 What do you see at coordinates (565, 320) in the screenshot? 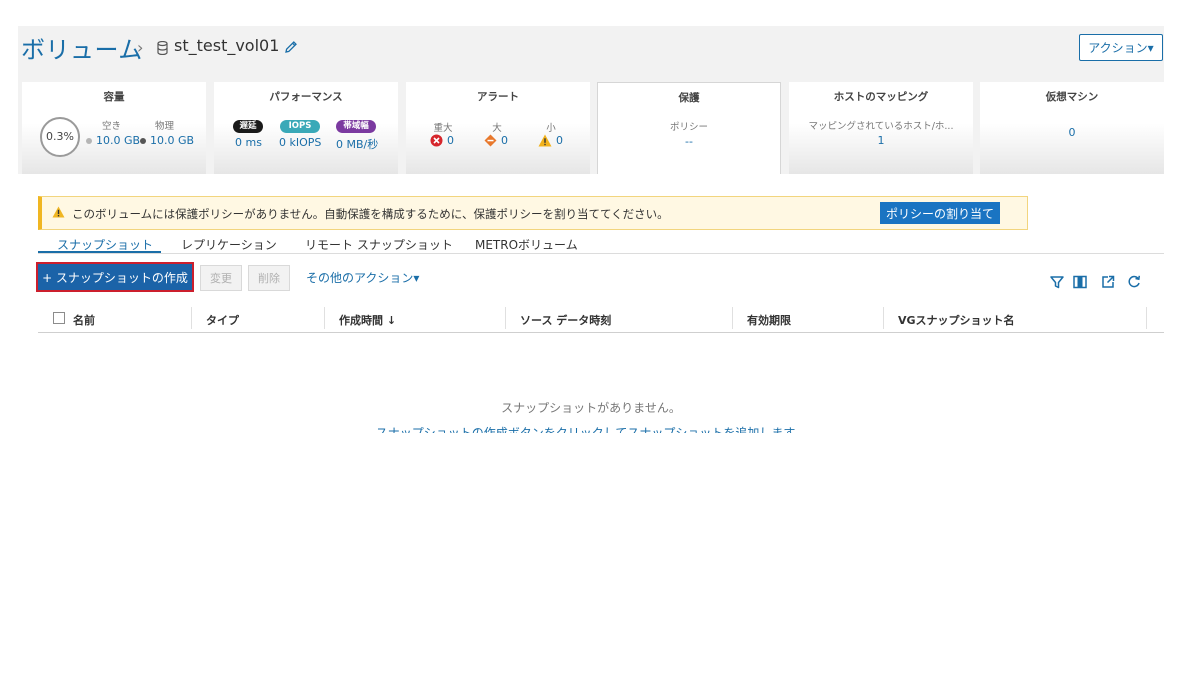
I see `column-header-source-data-time: ソース データ時刻` at bounding box center [565, 320].